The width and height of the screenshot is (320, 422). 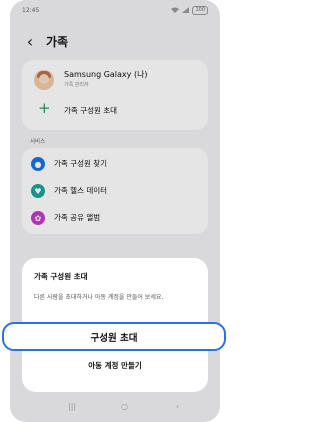 What do you see at coordinates (120, 410) in the screenshot?
I see `navigation-bar: ||| ○ ‹` at bounding box center [120, 410].